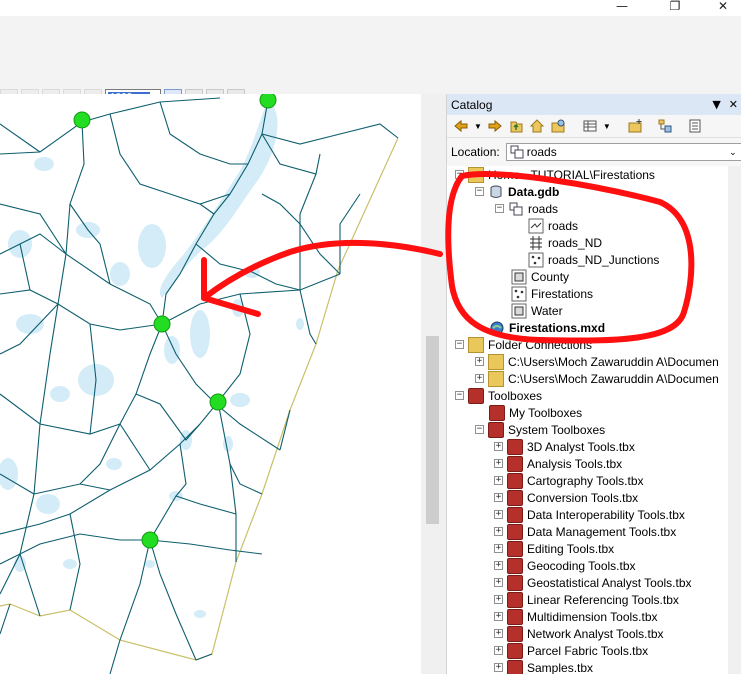  What do you see at coordinates (537, 126) in the screenshot?
I see `home-icon` at bounding box center [537, 126].